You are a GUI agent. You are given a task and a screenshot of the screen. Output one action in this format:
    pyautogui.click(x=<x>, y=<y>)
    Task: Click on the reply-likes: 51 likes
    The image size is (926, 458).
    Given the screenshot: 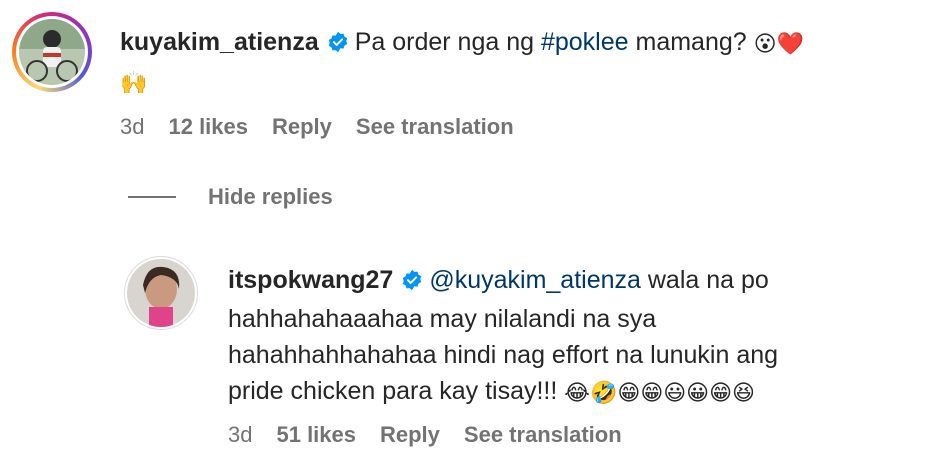 What is the action you would take?
    pyautogui.click(x=316, y=435)
    